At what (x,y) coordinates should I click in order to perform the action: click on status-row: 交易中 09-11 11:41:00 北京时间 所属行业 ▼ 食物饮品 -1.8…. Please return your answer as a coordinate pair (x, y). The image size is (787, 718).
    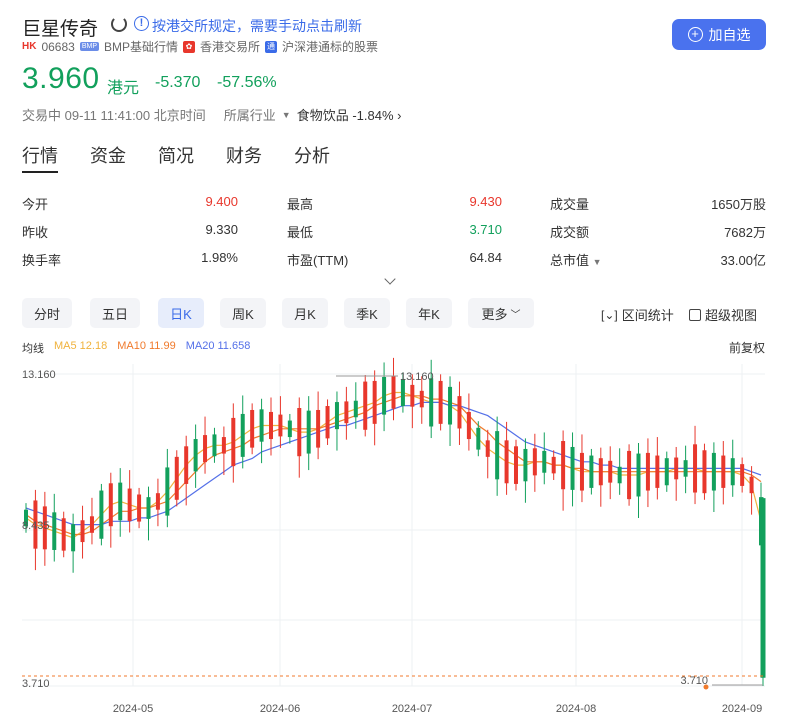
    Looking at the image, I should click on (212, 114).